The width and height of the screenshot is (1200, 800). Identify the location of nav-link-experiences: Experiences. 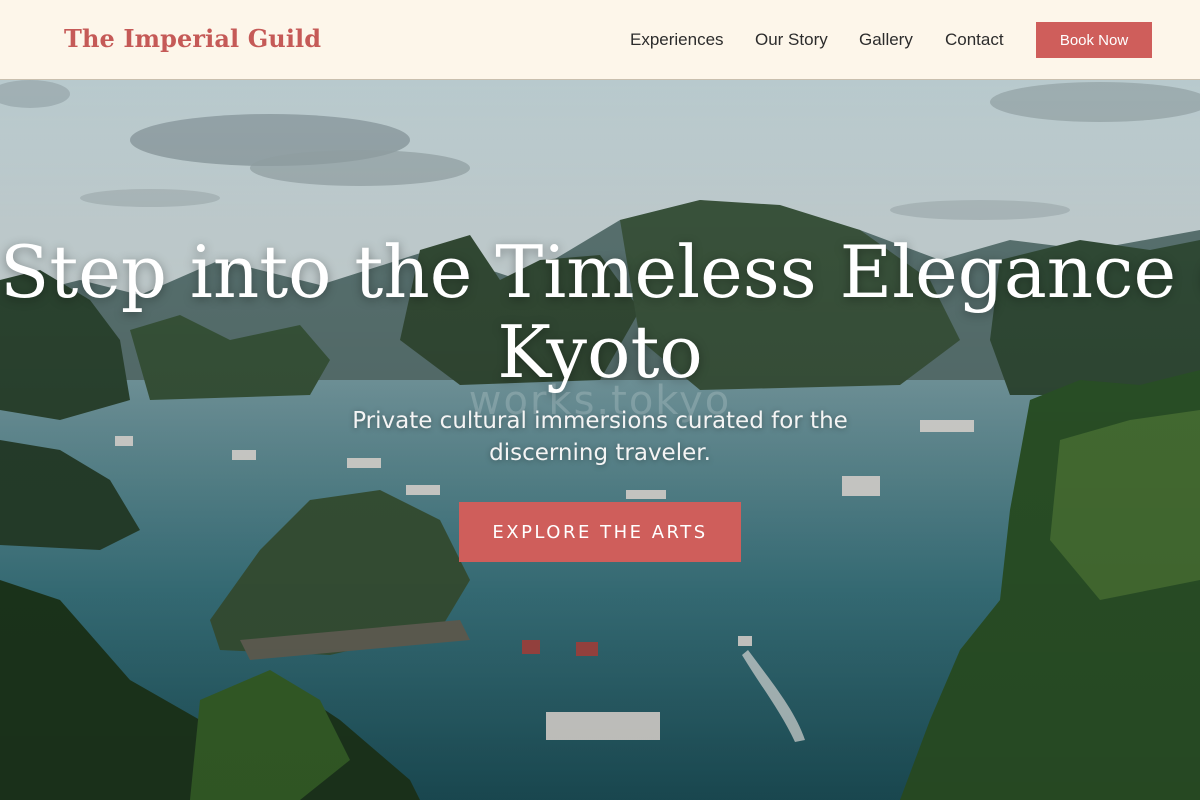
(677, 41).